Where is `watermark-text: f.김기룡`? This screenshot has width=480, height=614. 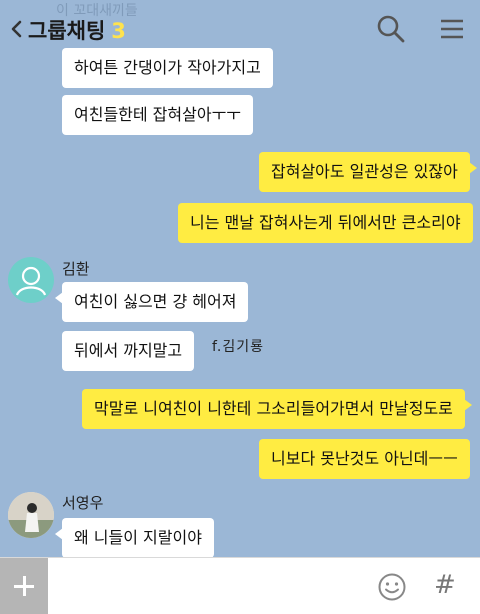 watermark-text: f.김기룡 is located at coordinates (238, 347).